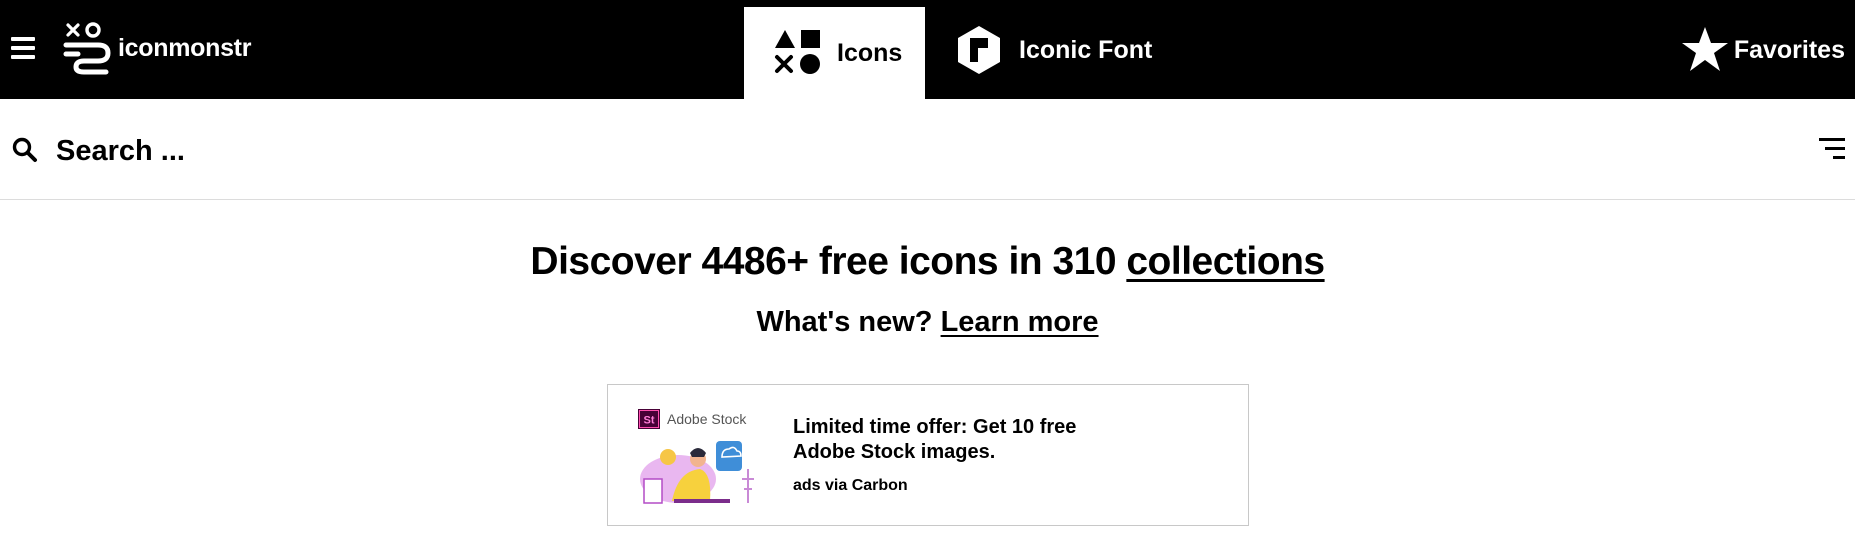  What do you see at coordinates (1086, 49) in the screenshot?
I see `tab-iconic-font-label: Iconic Font` at bounding box center [1086, 49].